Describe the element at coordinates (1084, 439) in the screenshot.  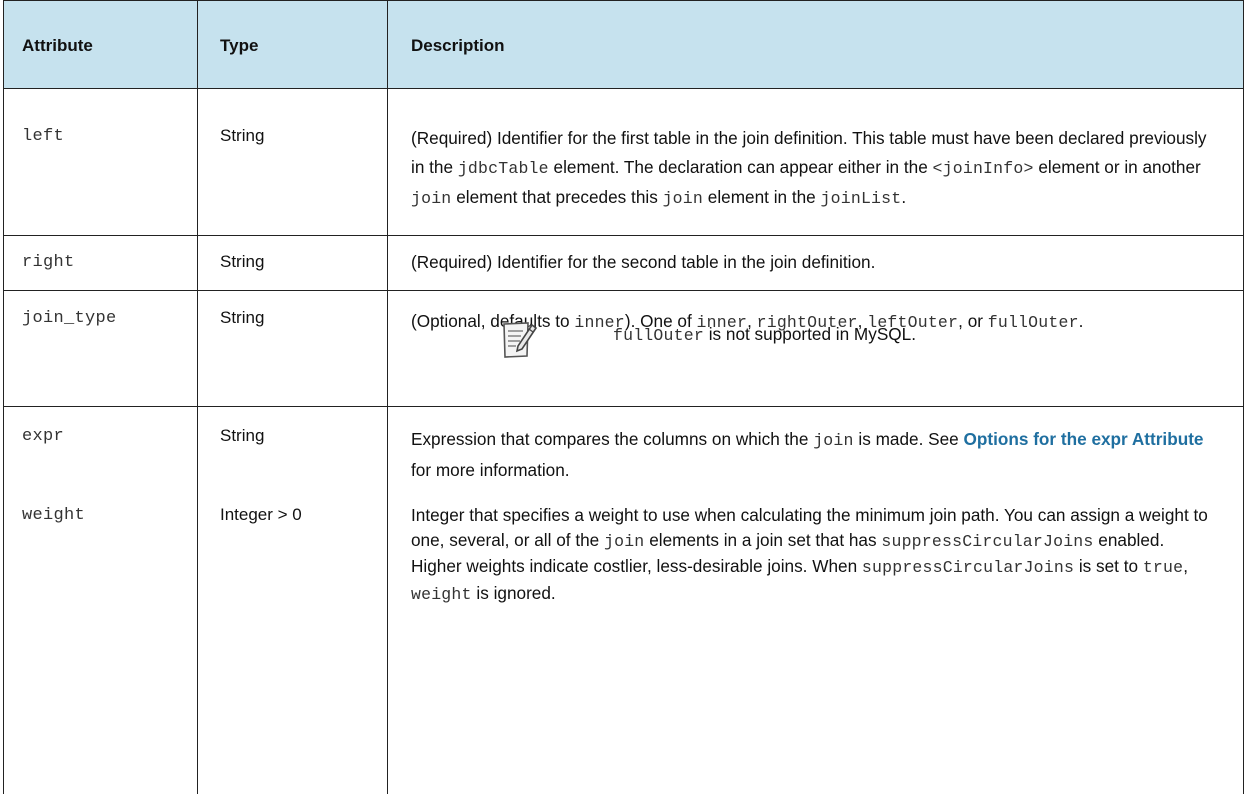
I see `expr-options-link: Options for the expr Attribute` at that location.